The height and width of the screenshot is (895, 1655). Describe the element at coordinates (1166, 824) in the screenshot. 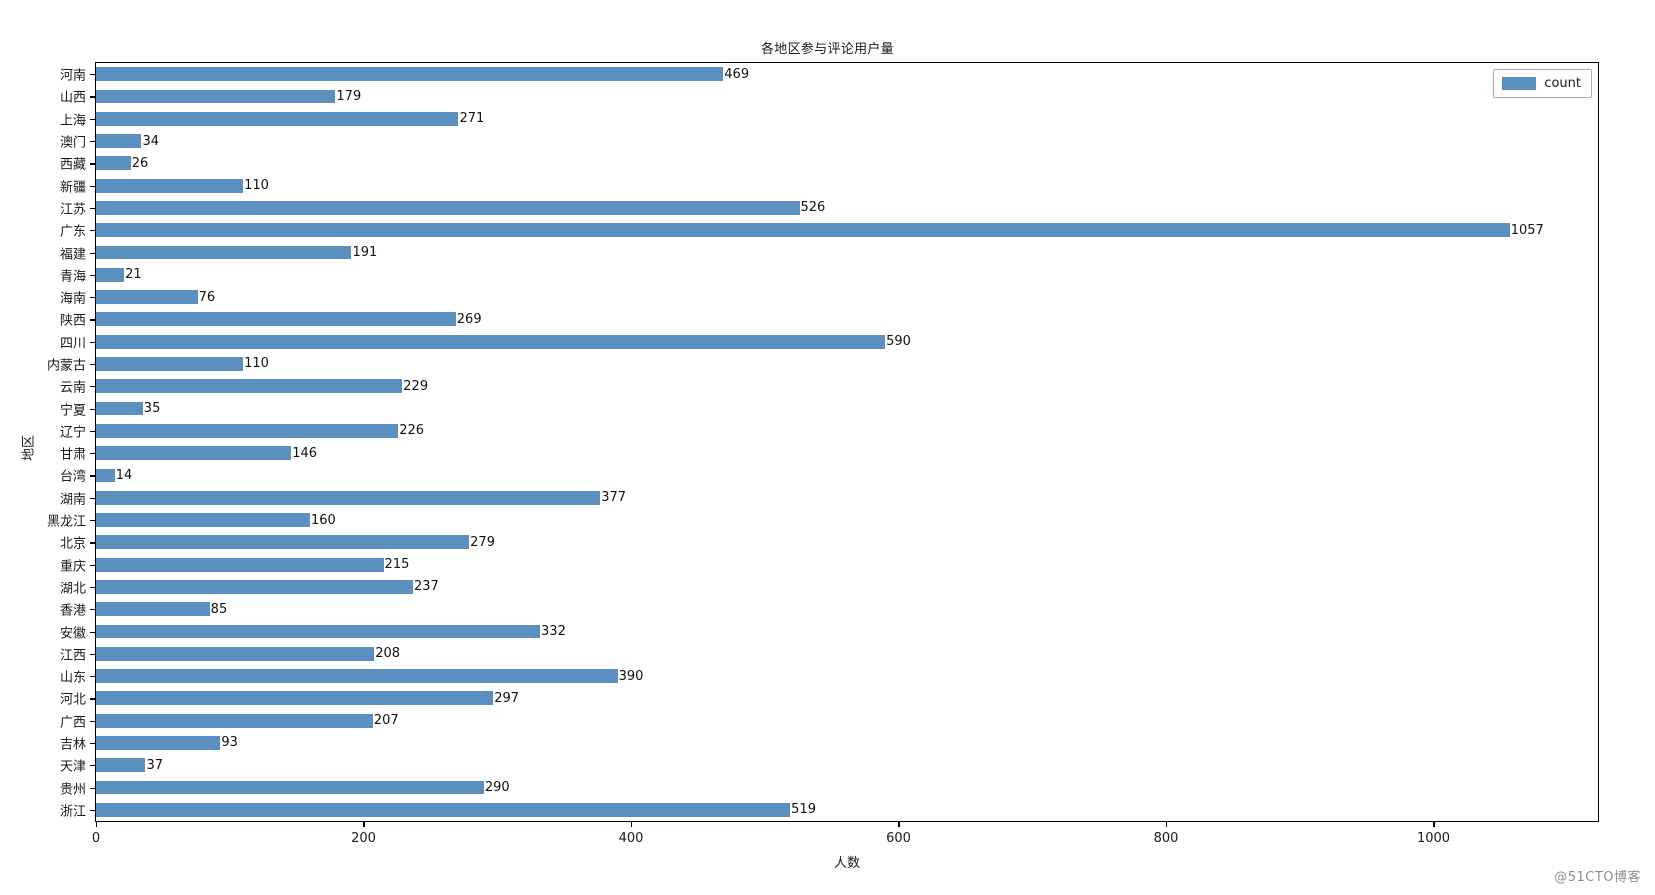

I see `x-axis-tick` at that location.